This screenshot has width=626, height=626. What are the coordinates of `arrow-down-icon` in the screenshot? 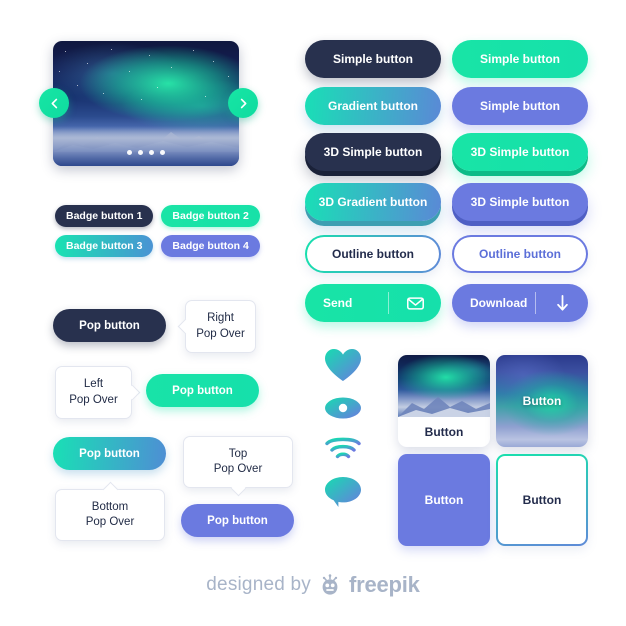 It's located at (562, 303).